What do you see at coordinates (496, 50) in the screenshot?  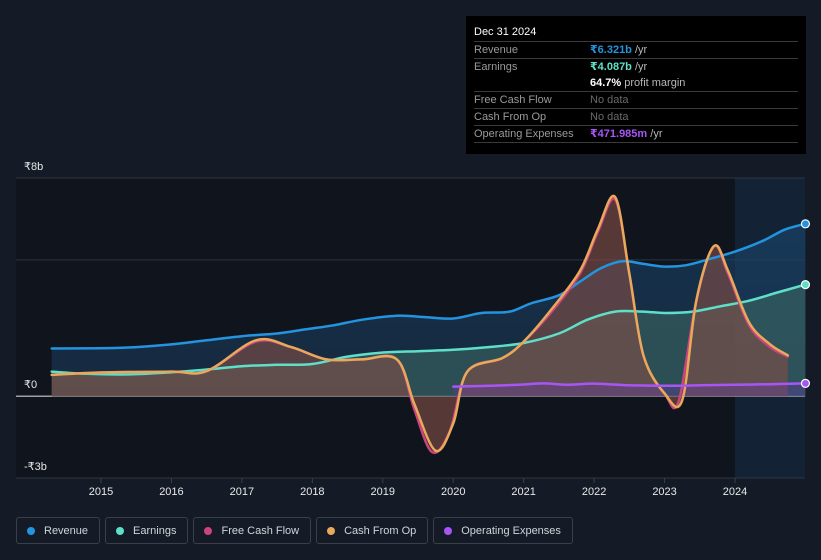 I see `tooltip-row-label: Revenue` at bounding box center [496, 50].